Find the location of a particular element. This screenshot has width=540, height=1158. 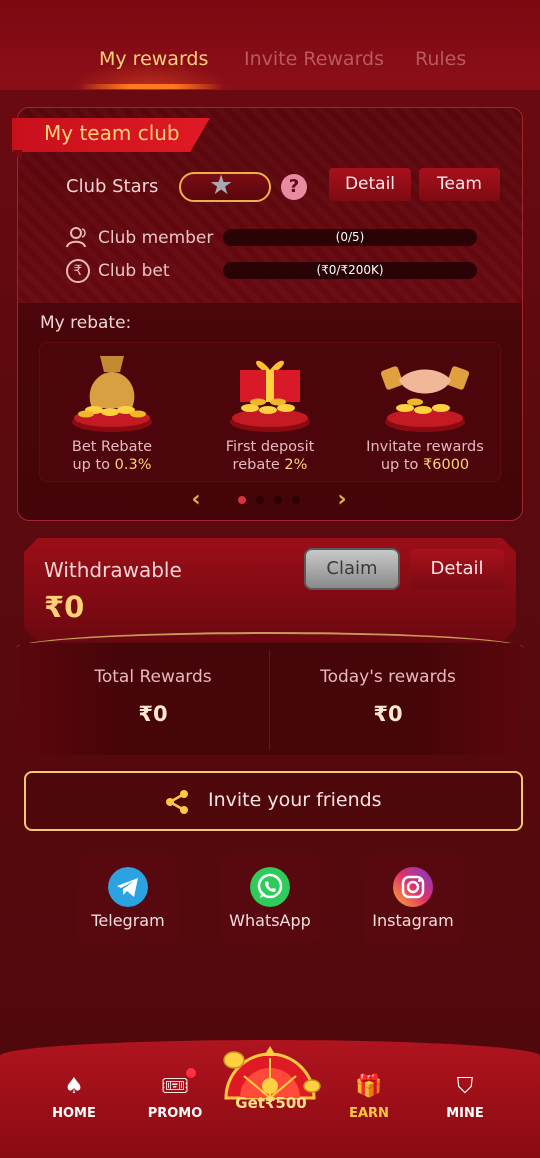

get-bonus-label: Get₹500 is located at coordinates (271, 1103).